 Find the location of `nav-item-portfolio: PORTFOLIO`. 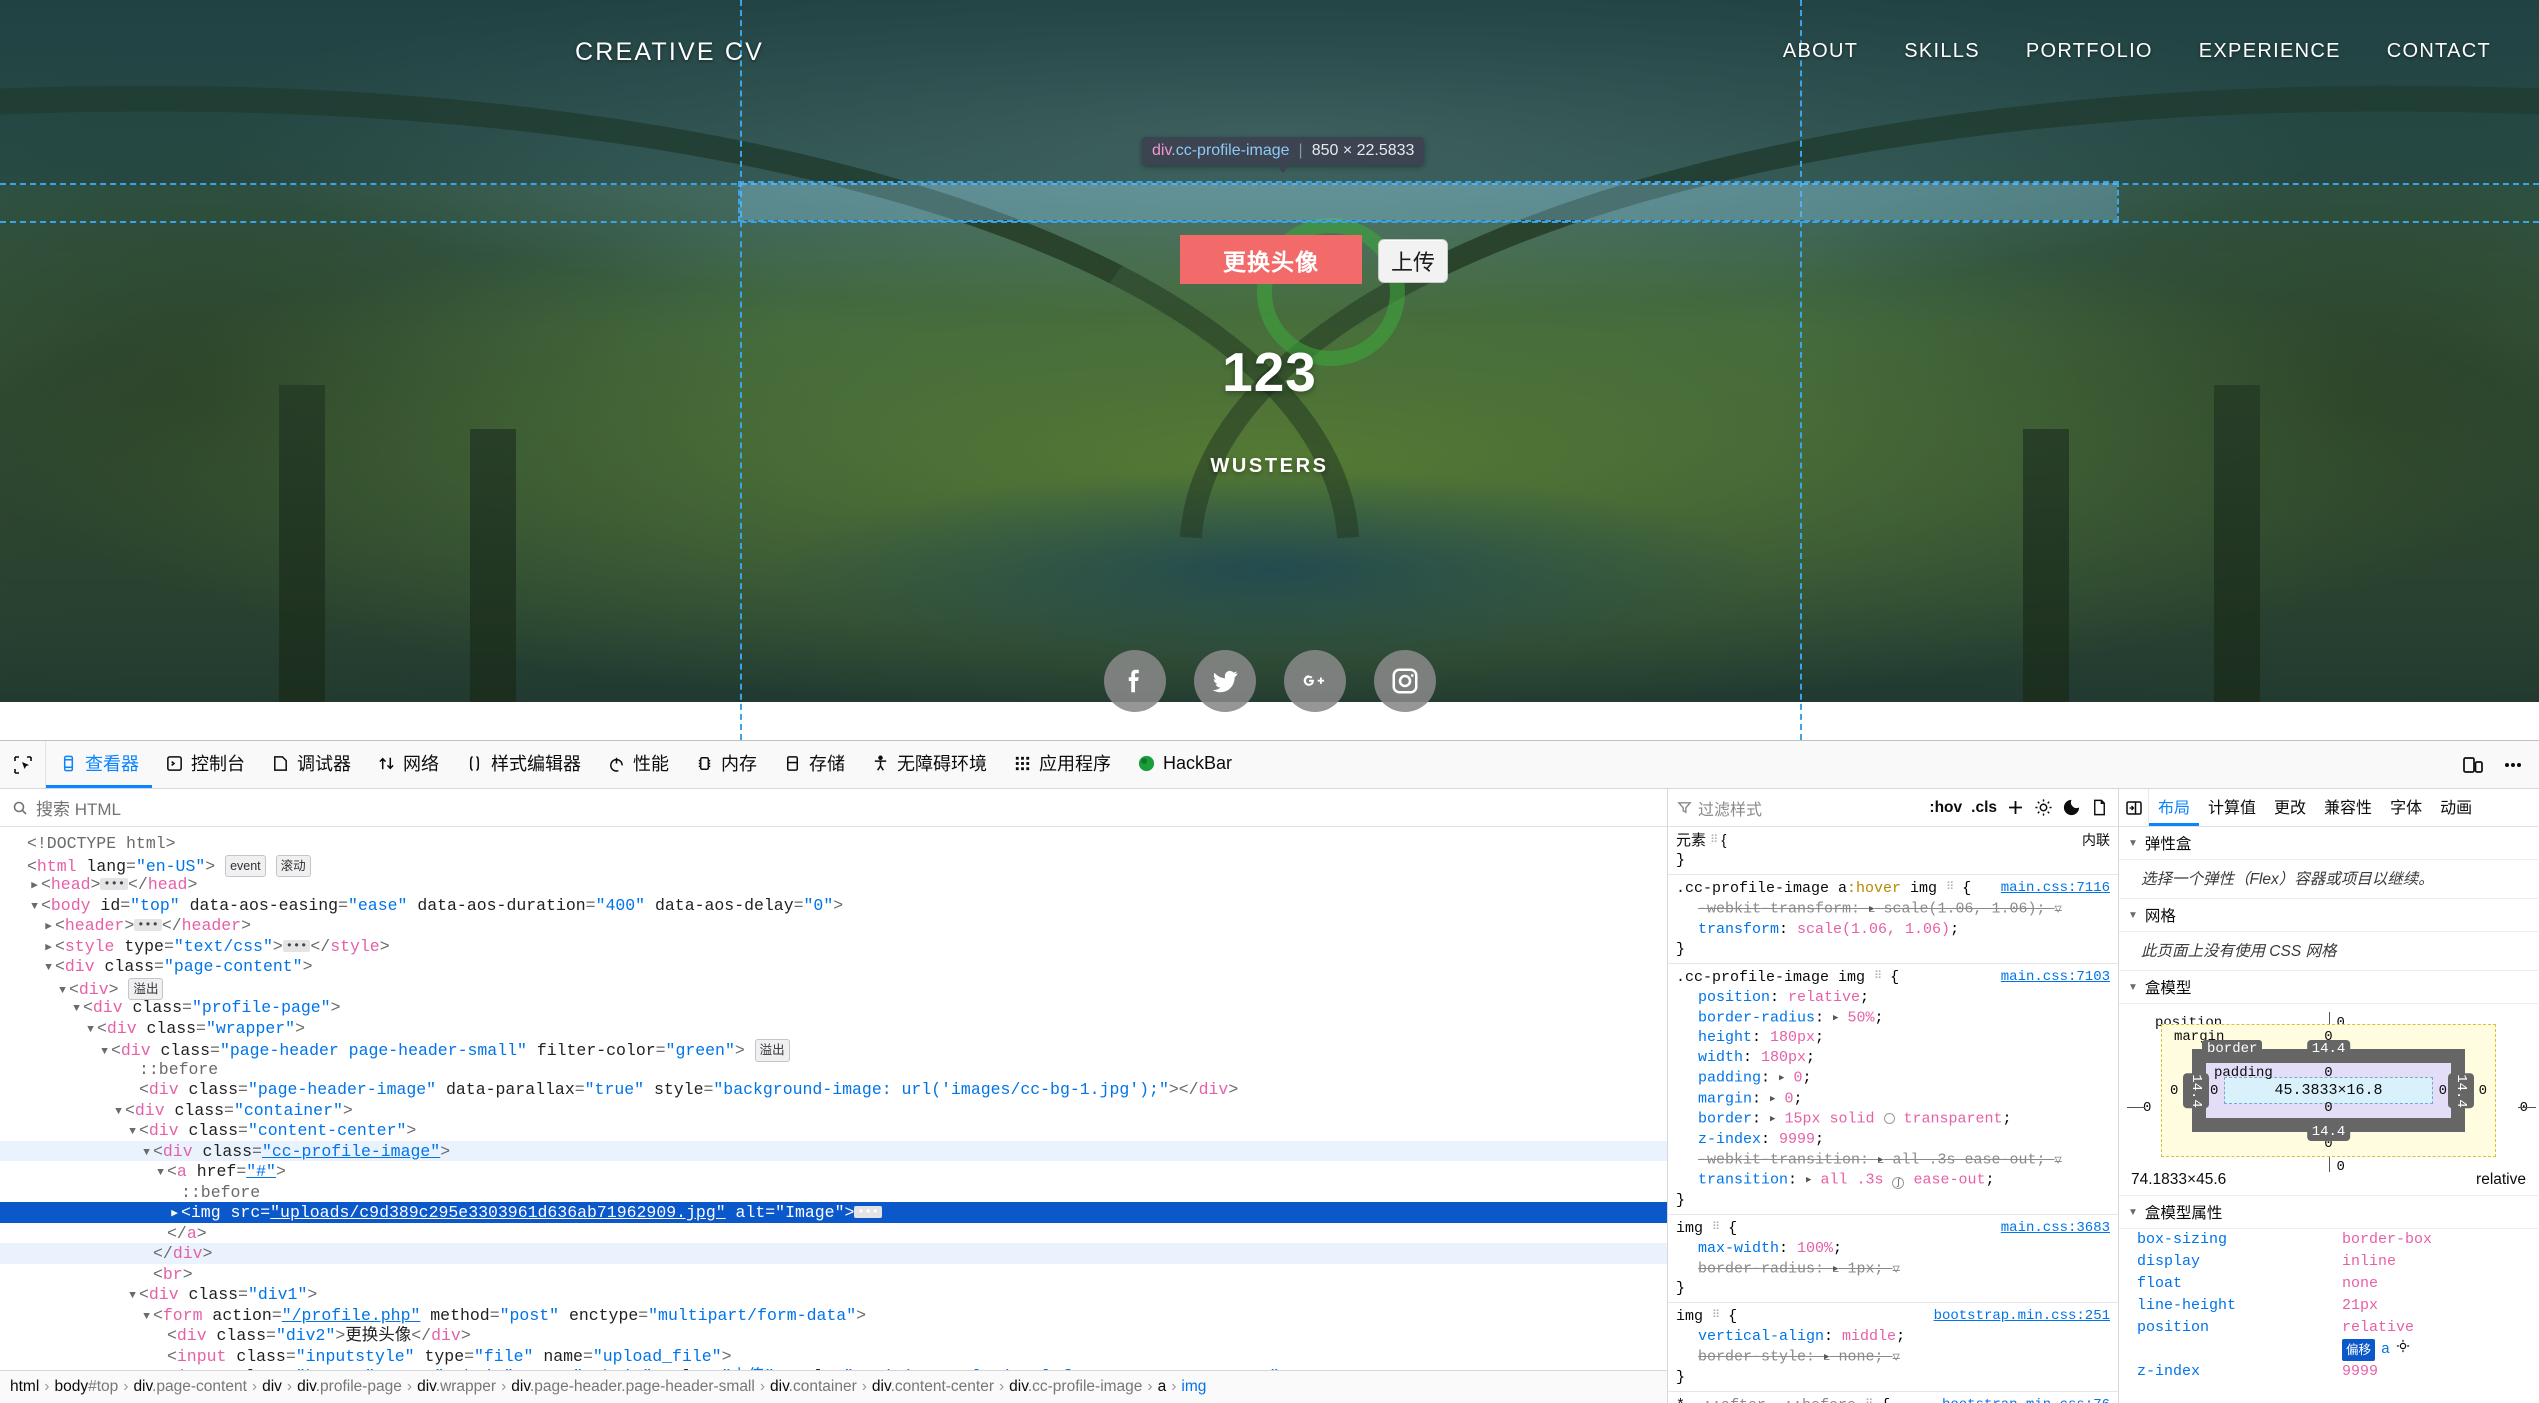

nav-item-portfolio: PORTFOLIO is located at coordinates (2089, 51).